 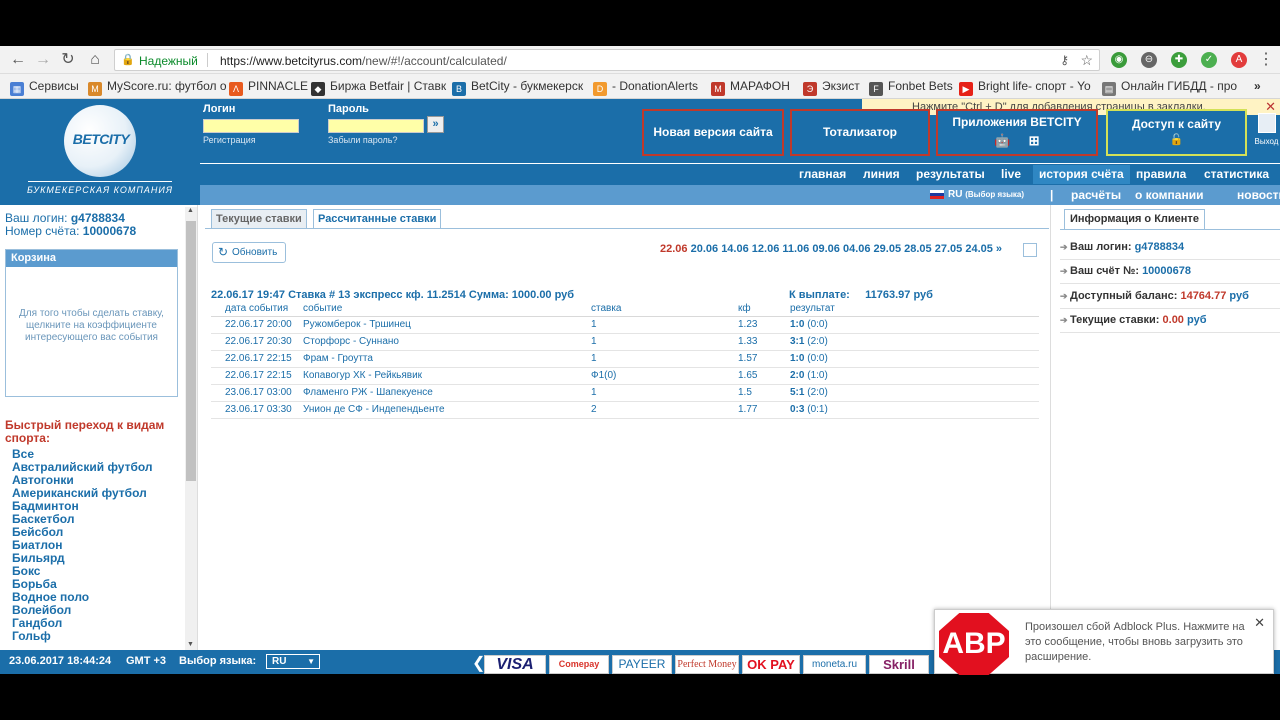 I want to click on payeer-logo: PAYEER, so click(x=642, y=664).